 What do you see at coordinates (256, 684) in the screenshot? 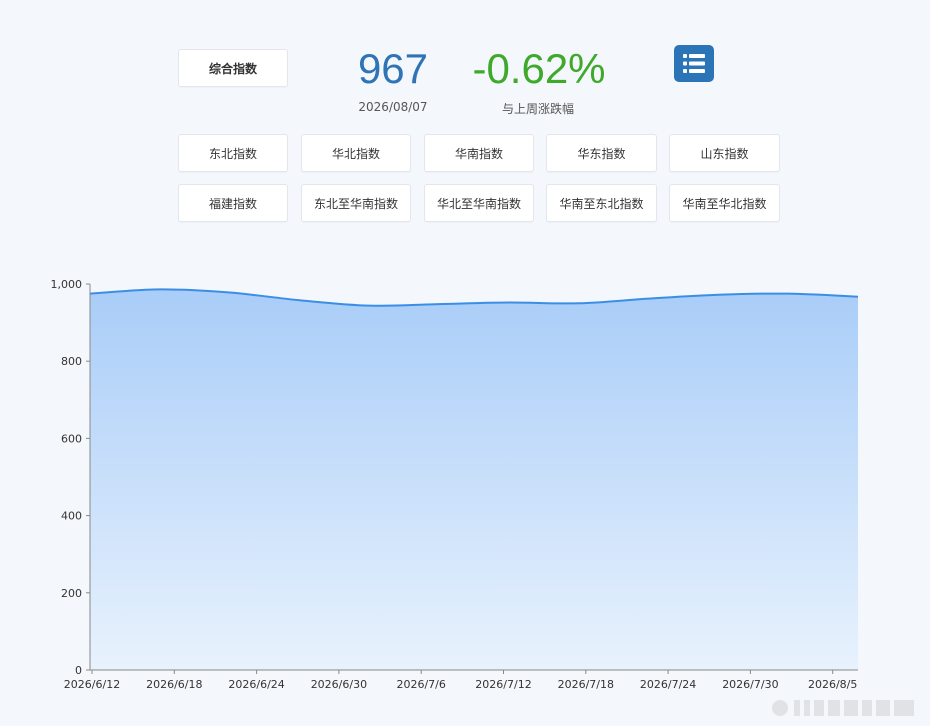
I see `x-tick-label-2: 2026/6/24` at bounding box center [256, 684].